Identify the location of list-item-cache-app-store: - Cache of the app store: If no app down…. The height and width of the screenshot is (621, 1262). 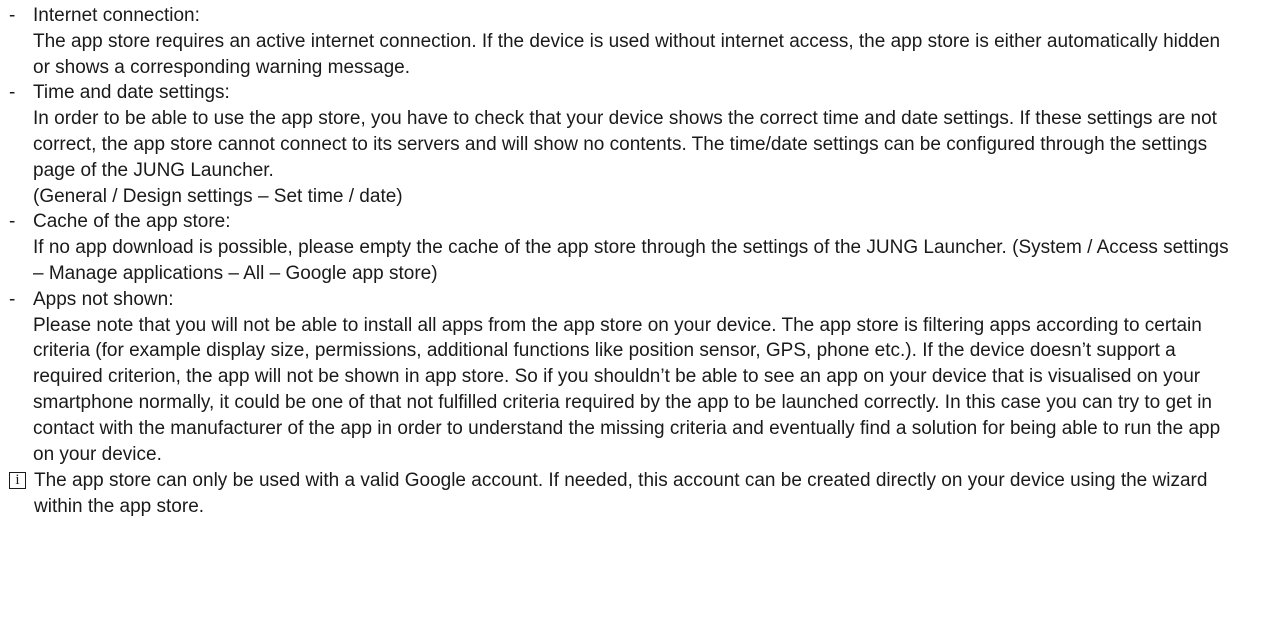
(625, 247).